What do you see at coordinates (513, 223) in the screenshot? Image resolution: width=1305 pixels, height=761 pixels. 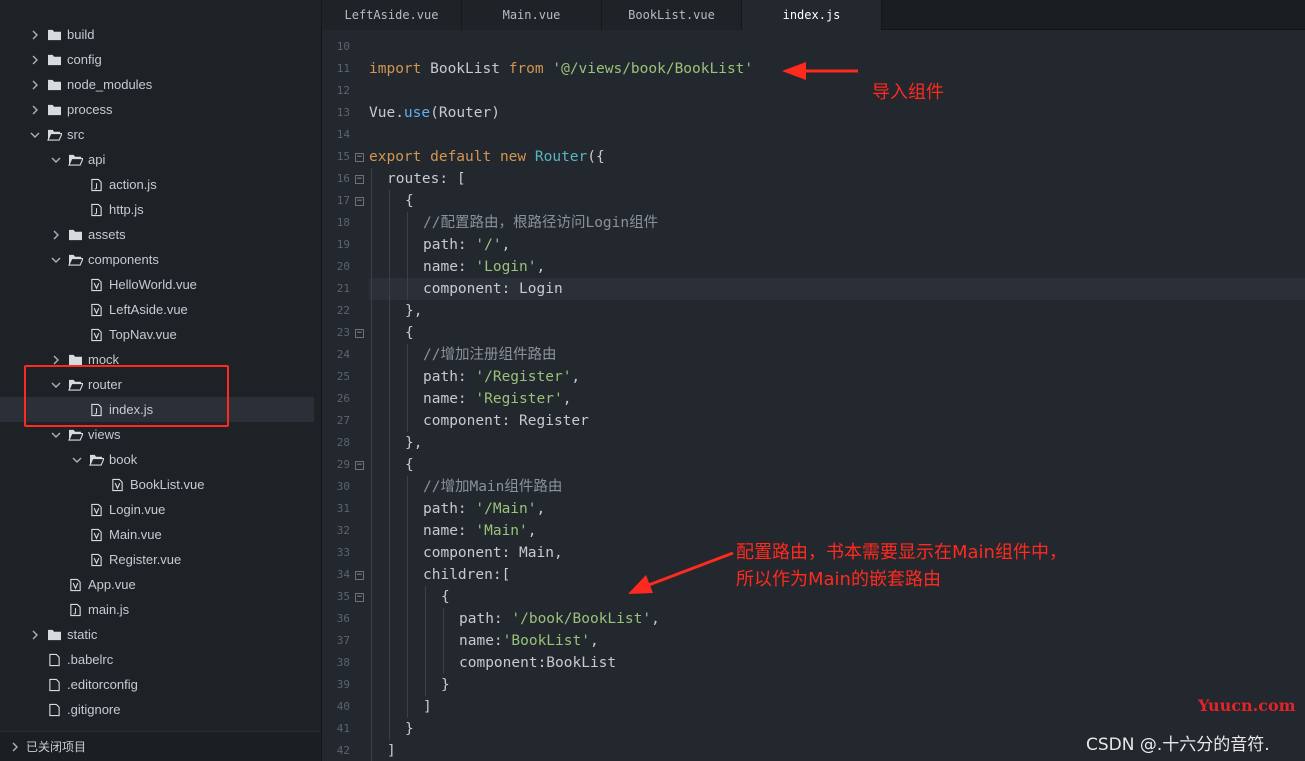 I see `code-line: //配置路由，根路径访问Login组件` at bounding box center [513, 223].